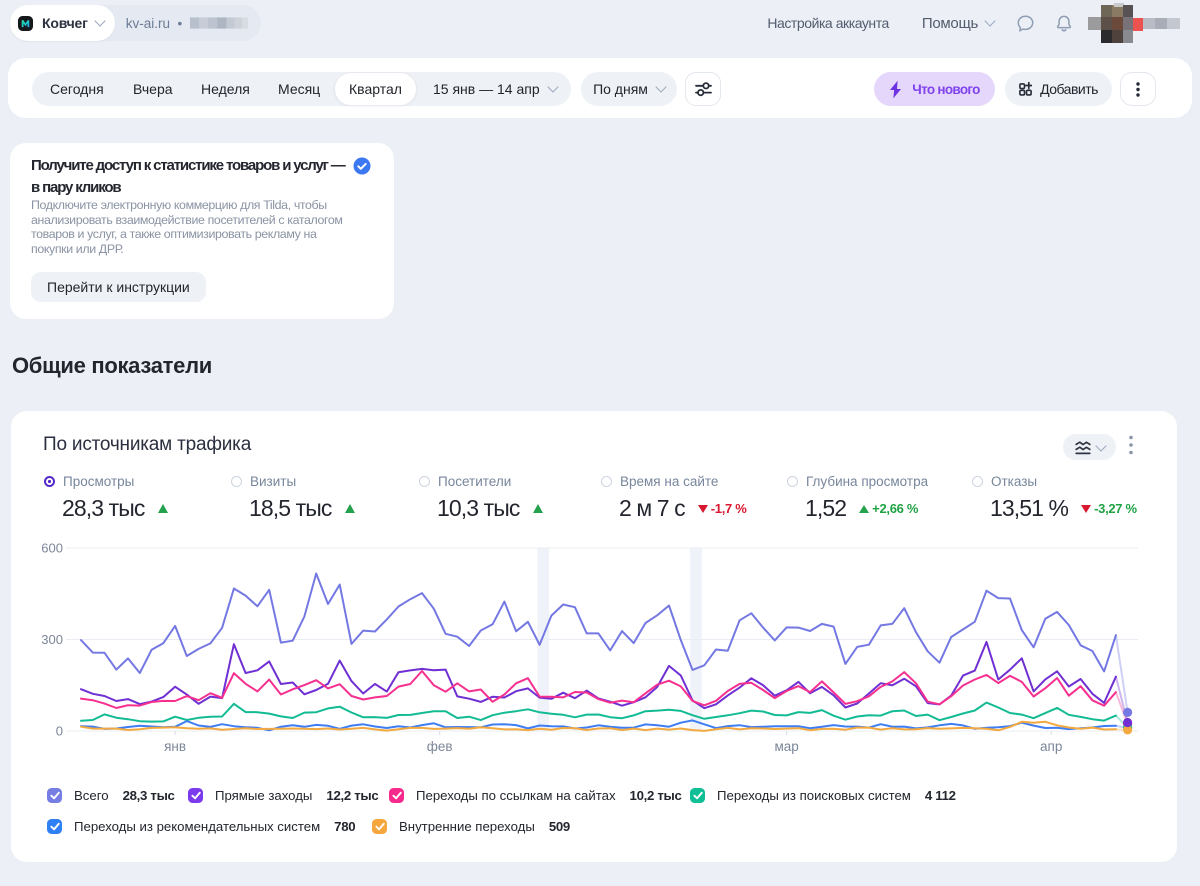  I want to click on svg-text: фев, so click(440, 746).